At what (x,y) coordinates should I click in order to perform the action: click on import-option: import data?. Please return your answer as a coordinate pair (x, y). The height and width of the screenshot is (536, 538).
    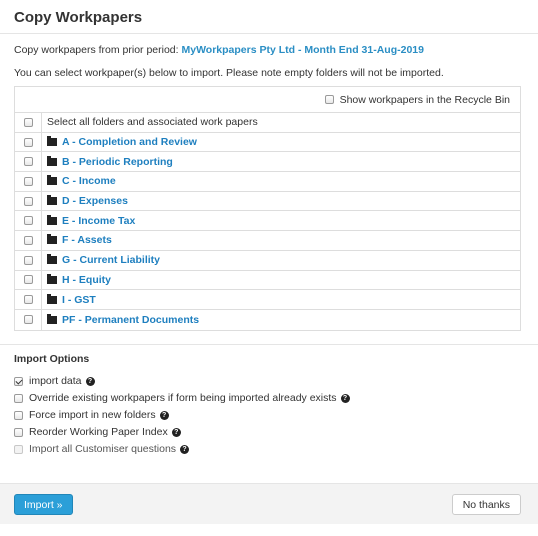
    Looking at the image, I should click on (54, 381).